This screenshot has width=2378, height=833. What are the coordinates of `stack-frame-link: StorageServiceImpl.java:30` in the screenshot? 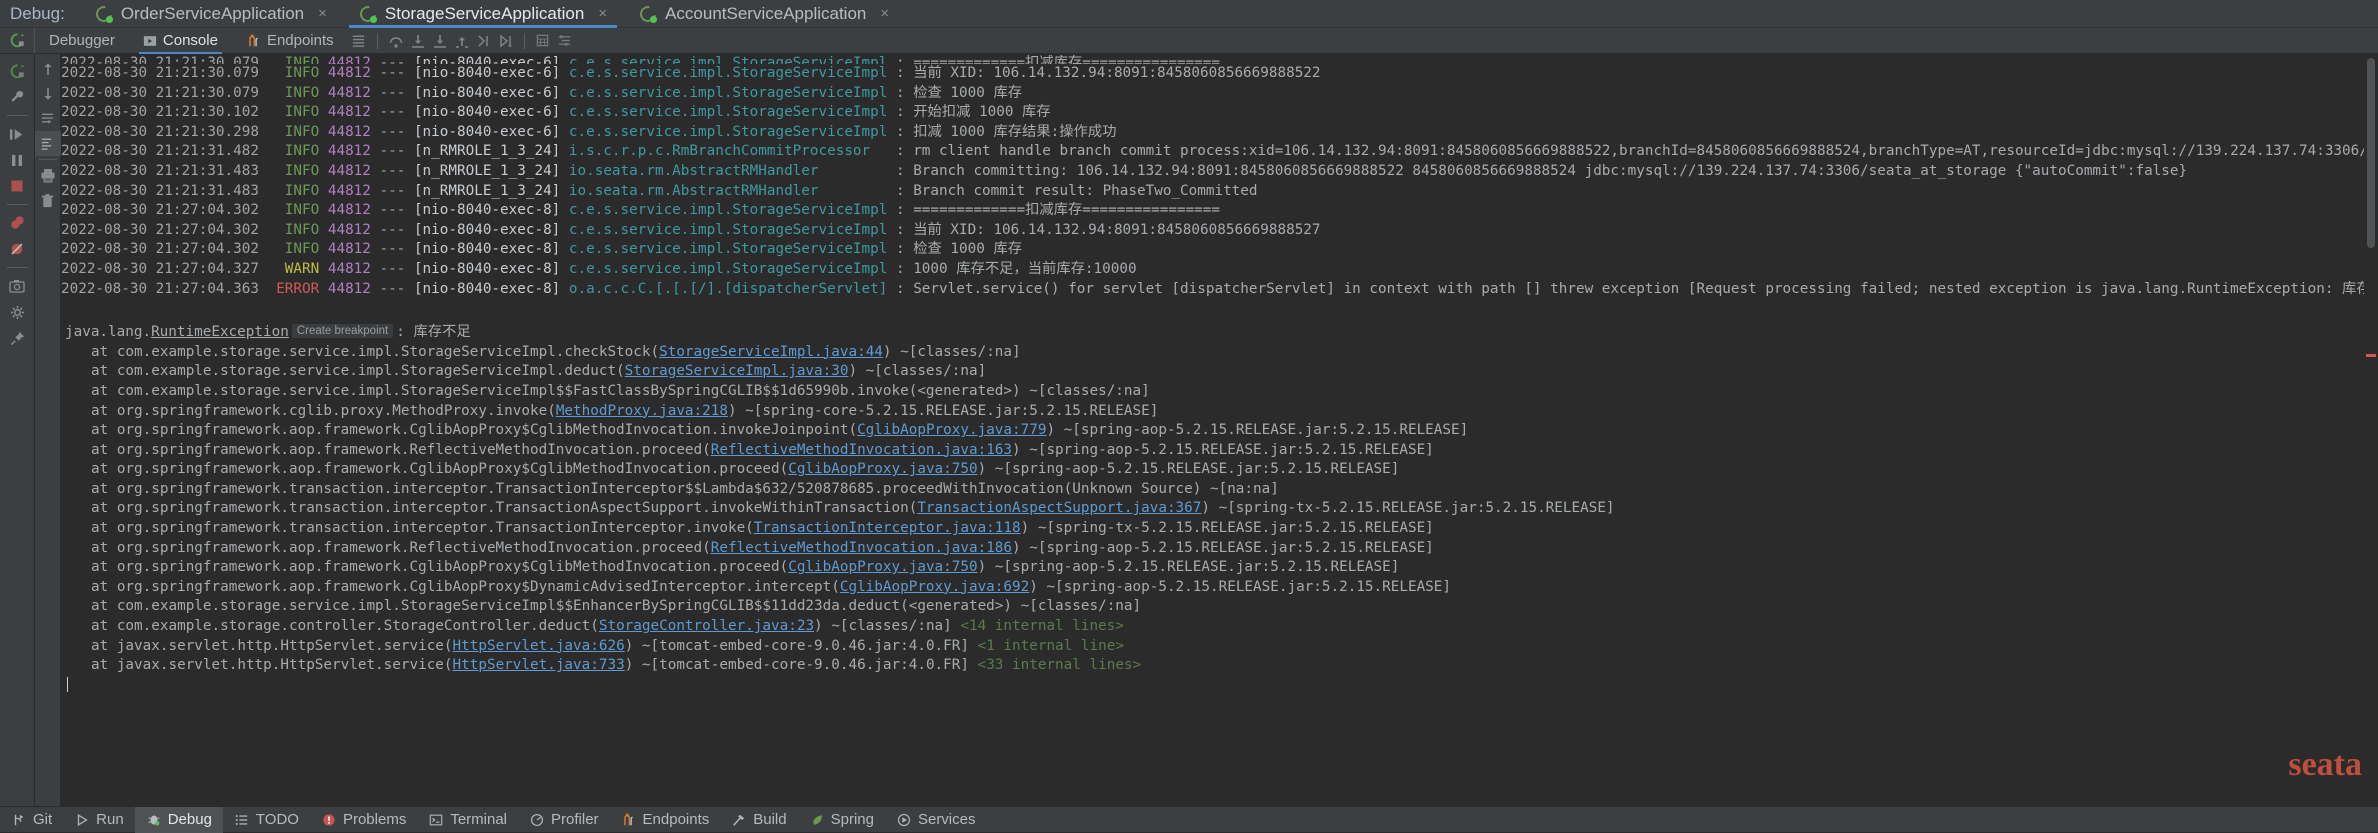 It's located at (737, 371).